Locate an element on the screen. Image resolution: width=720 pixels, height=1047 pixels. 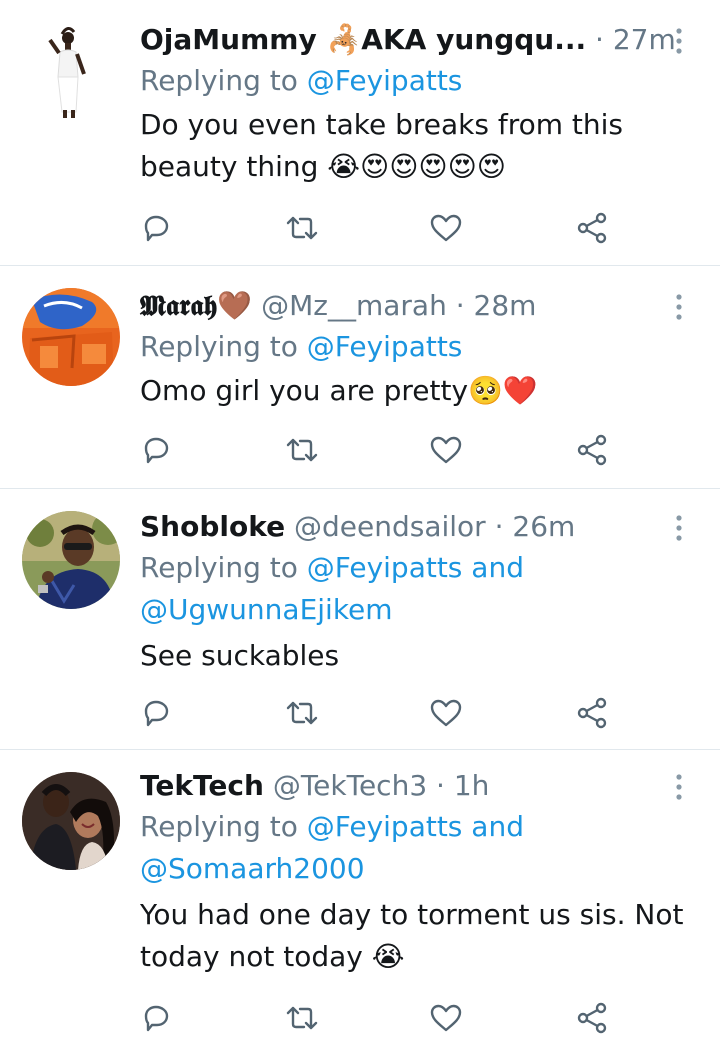
tweet-header: Shobloke @deendsailor · 26m is located at coordinates (420, 527).